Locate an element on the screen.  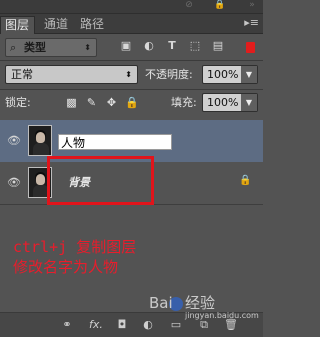
no-icon: ⊘ is located at coordinates (189, 5).